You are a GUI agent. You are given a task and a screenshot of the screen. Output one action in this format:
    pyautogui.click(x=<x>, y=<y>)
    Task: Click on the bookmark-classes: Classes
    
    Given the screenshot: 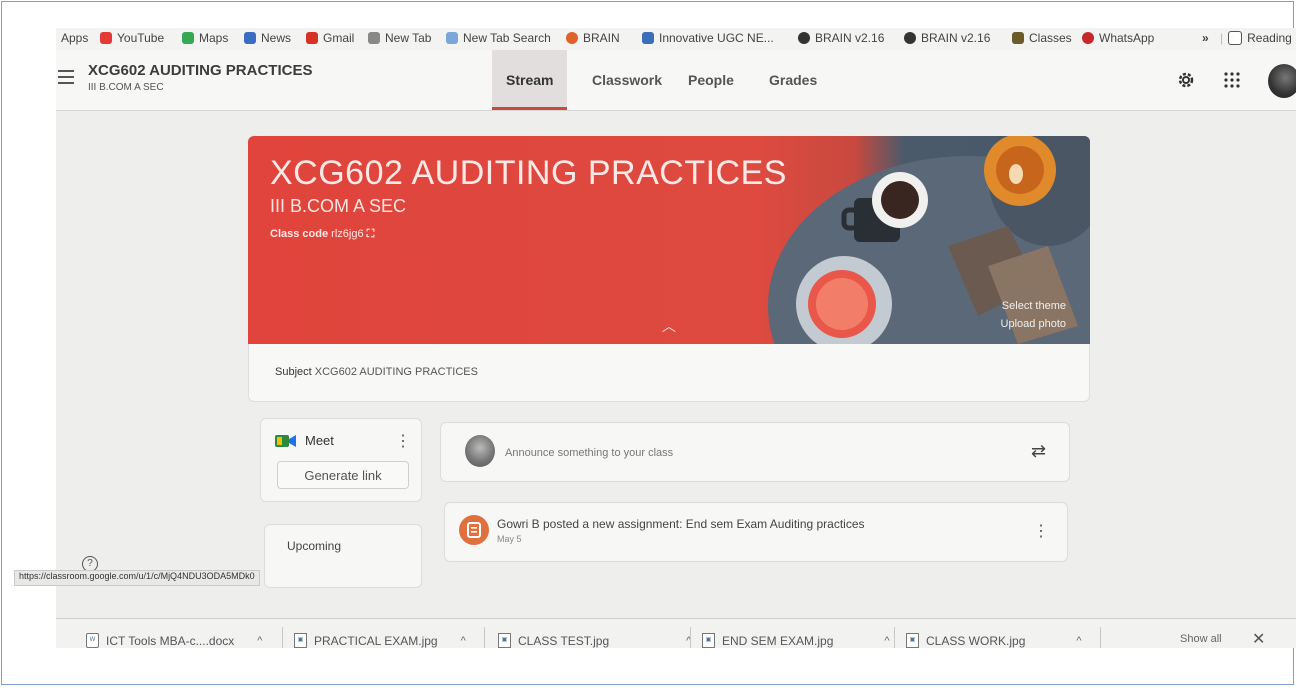 What is the action you would take?
    pyautogui.click(x=1042, y=38)
    